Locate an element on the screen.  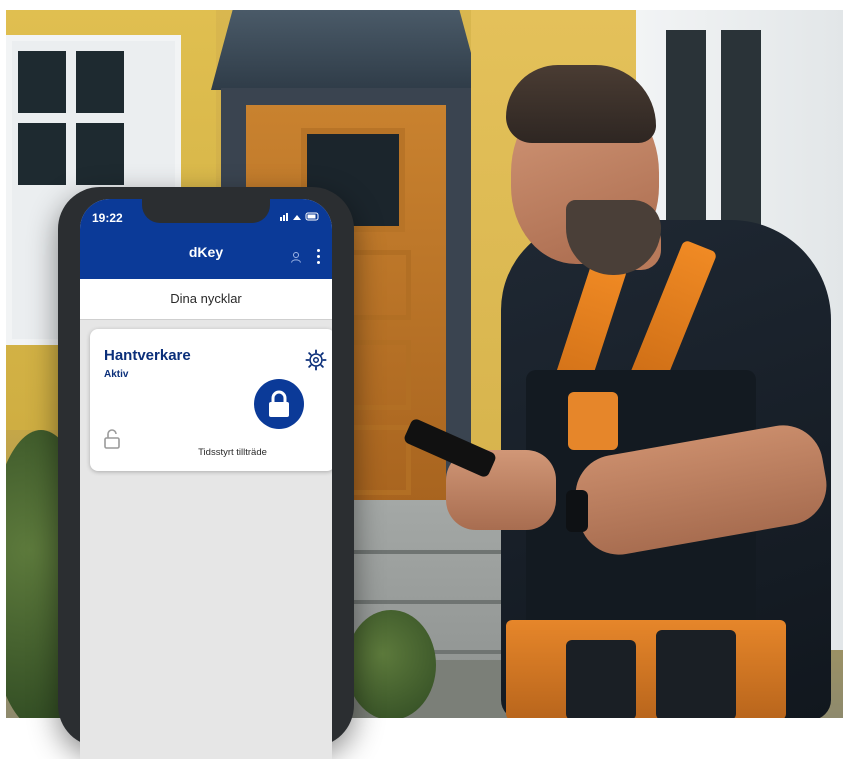
porch-roof is located at coordinates (346, 50).